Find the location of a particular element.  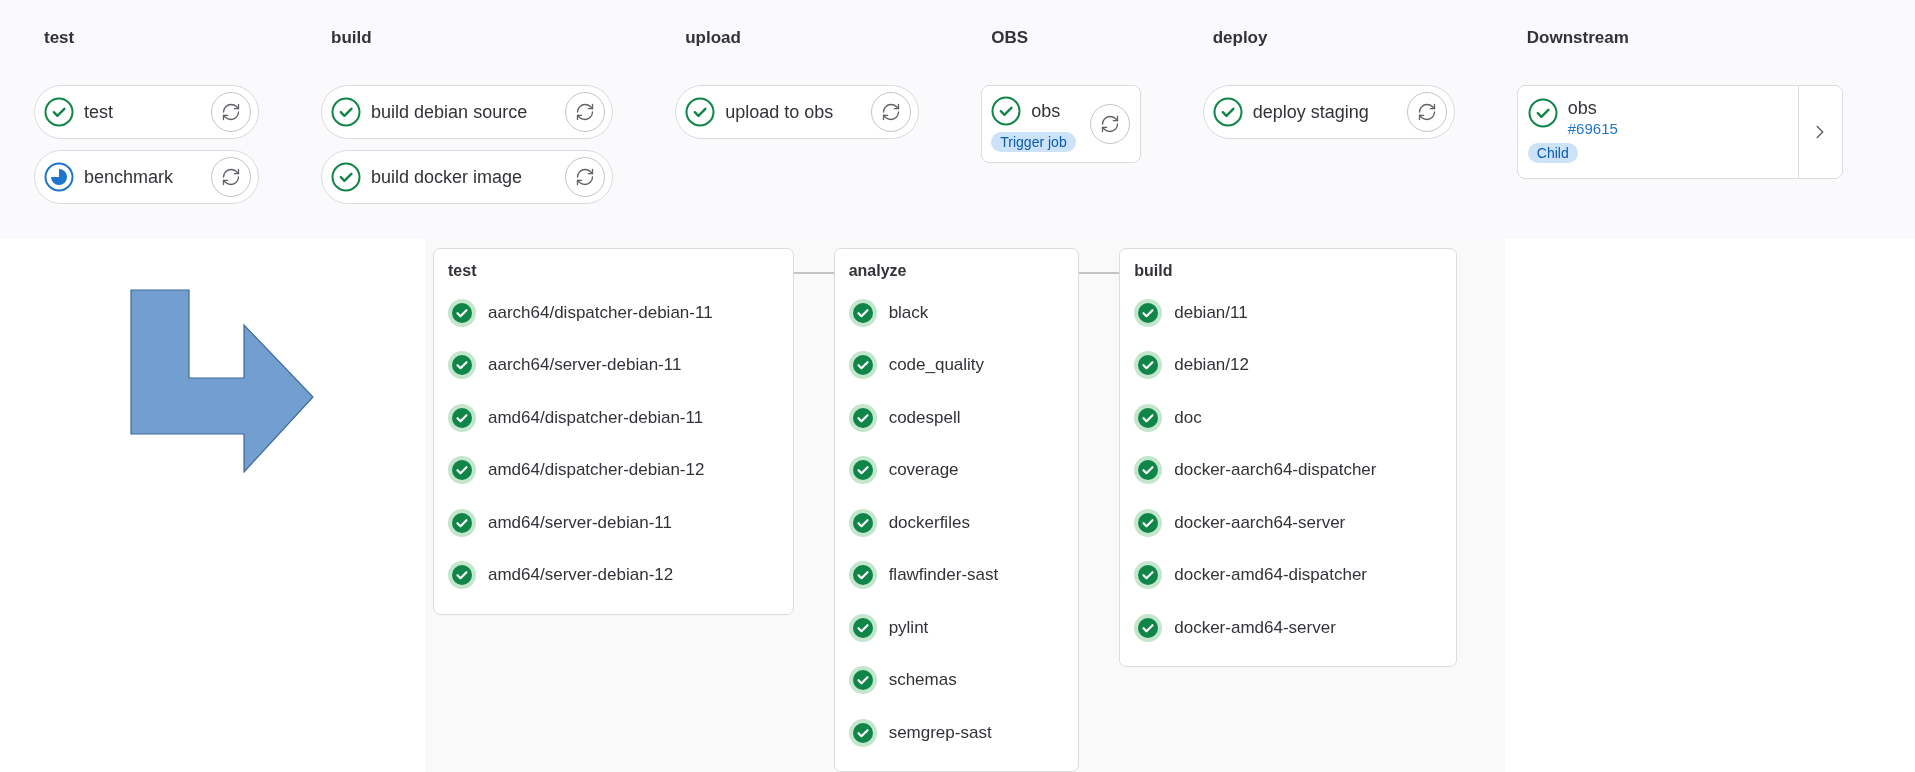

pipeline-name: obs is located at coordinates (1582, 108).